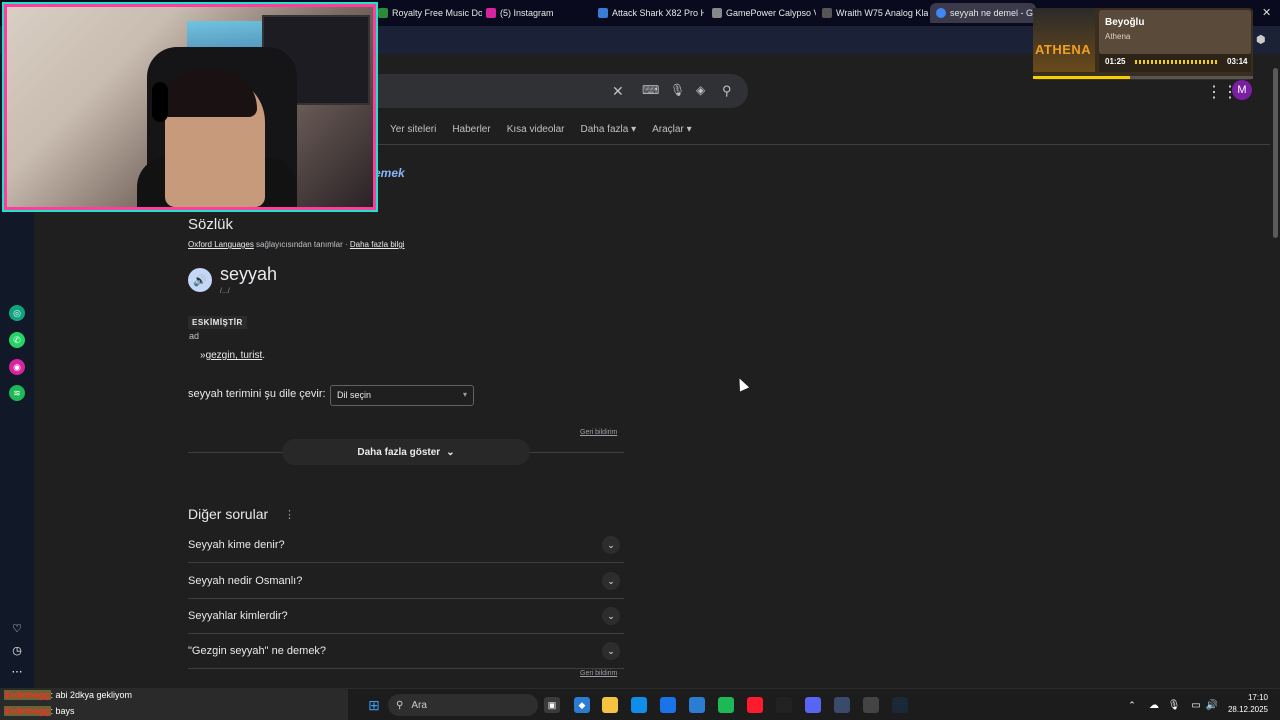 This screenshot has height=720, width=1280. Describe the element at coordinates (406, 651) in the screenshot. I see `question-row: "Gezgin seyyah" ne demek? ⌄` at that location.